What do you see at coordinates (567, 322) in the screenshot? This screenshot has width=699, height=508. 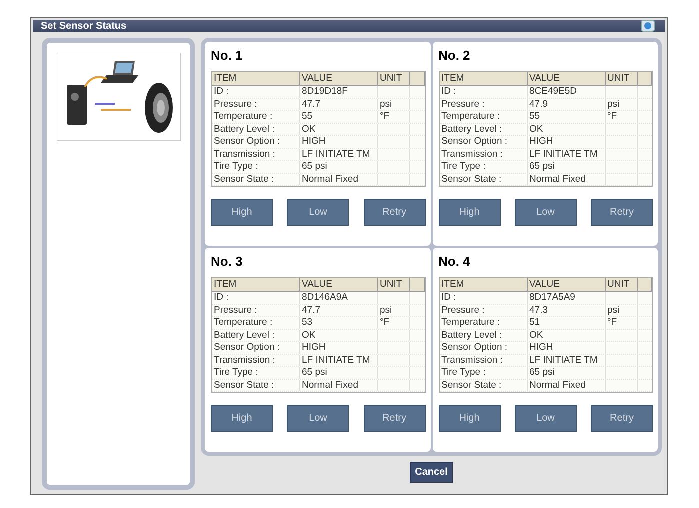 I see `table-cell: 51` at bounding box center [567, 322].